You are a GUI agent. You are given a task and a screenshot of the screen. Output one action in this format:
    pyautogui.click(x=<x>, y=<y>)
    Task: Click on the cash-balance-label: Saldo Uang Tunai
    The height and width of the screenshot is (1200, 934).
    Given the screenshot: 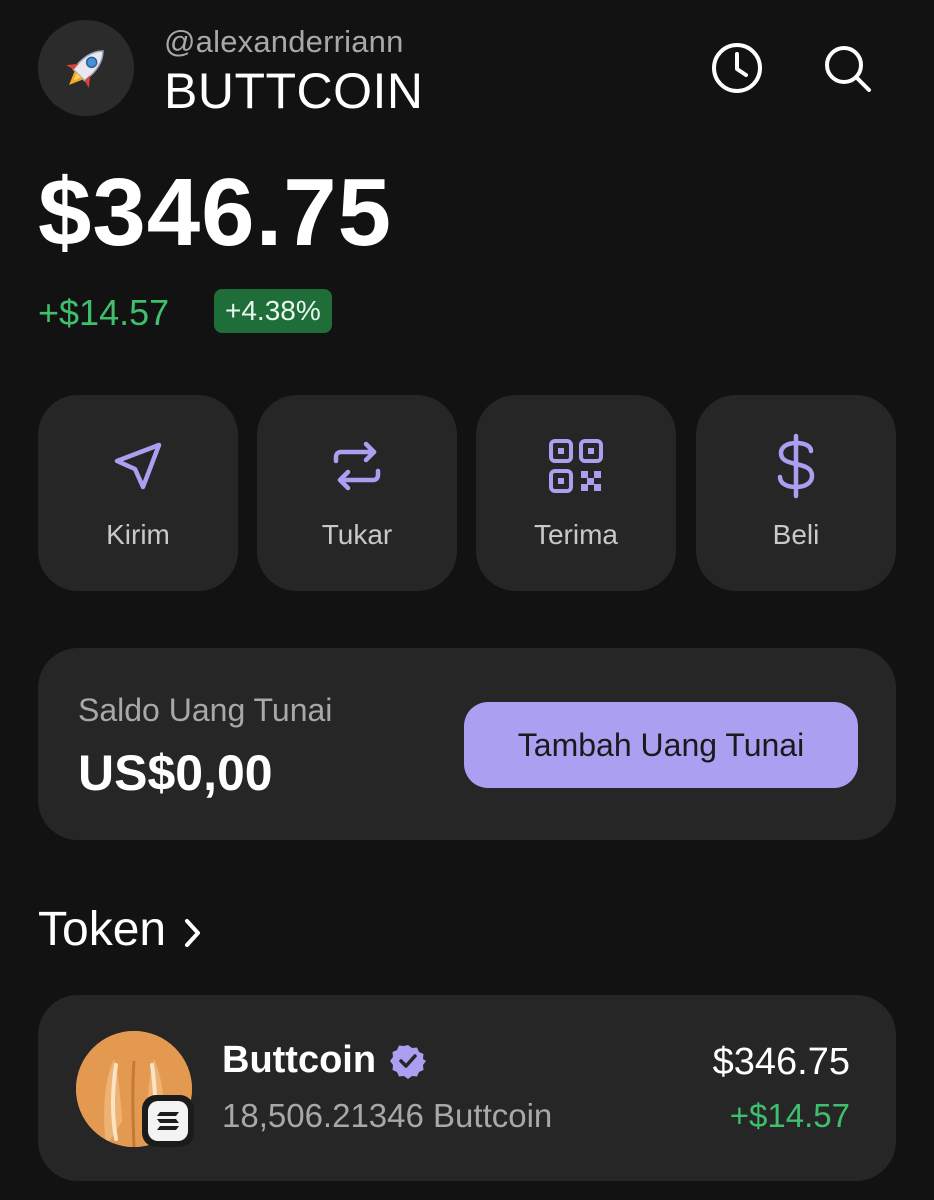 What is the action you would take?
    pyautogui.click(x=205, y=710)
    